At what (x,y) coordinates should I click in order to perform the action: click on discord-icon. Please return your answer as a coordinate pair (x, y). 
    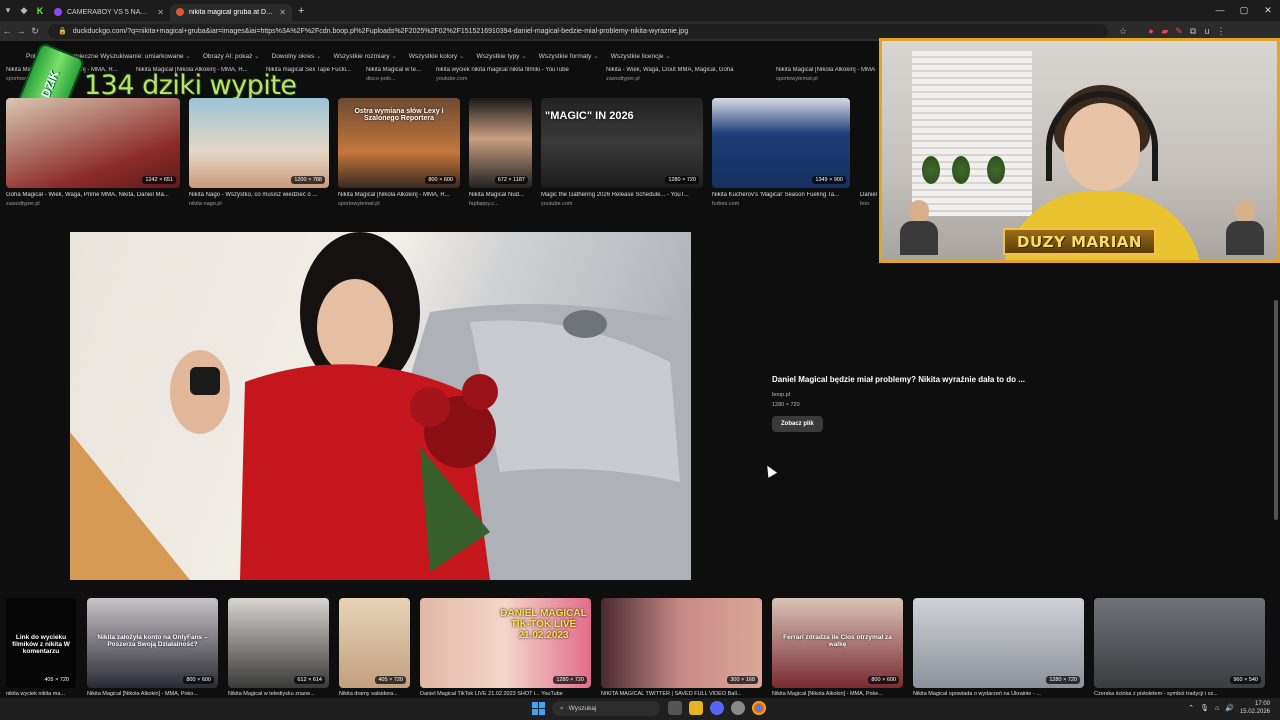
    Looking at the image, I should click on (717, 708).